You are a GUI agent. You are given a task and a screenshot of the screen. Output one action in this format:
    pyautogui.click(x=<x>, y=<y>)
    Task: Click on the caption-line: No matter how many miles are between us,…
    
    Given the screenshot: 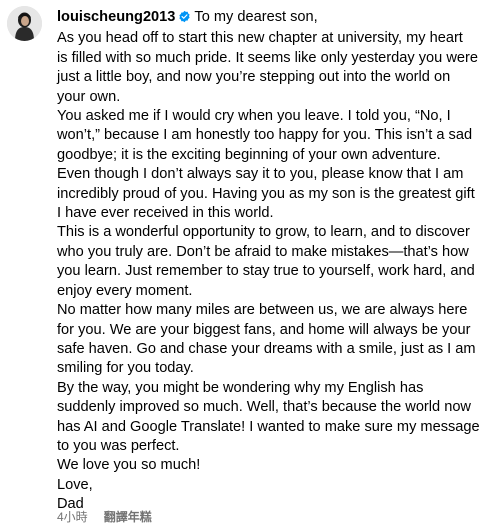 What is the action you would take?
    pyautogui.click(x=262, y=310)
    